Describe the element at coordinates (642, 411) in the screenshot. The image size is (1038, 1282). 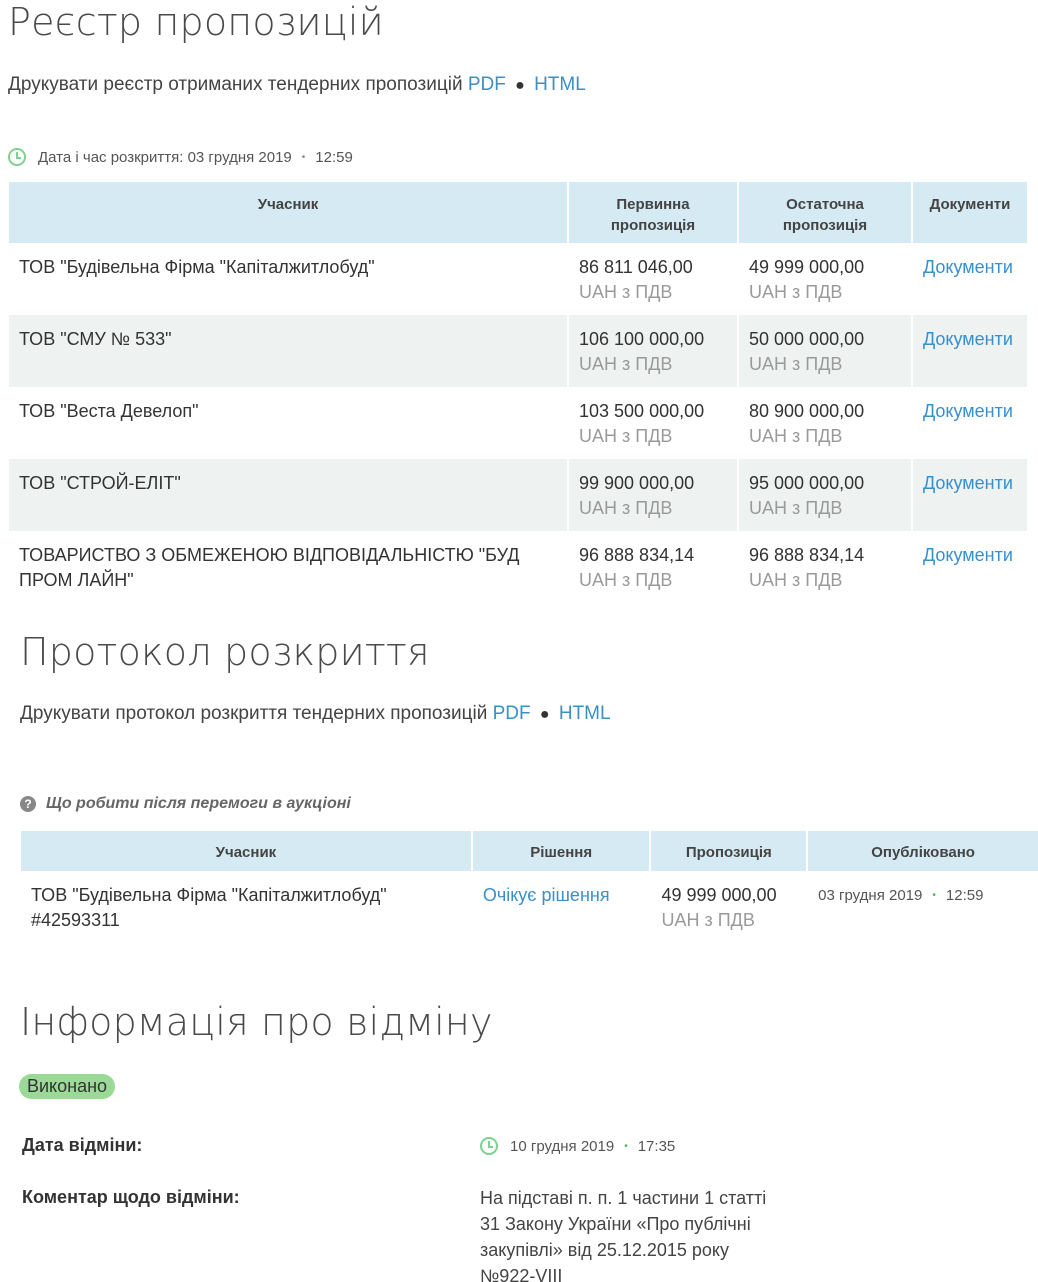
I see `initial-amount: 103 500 000,00` at that location.